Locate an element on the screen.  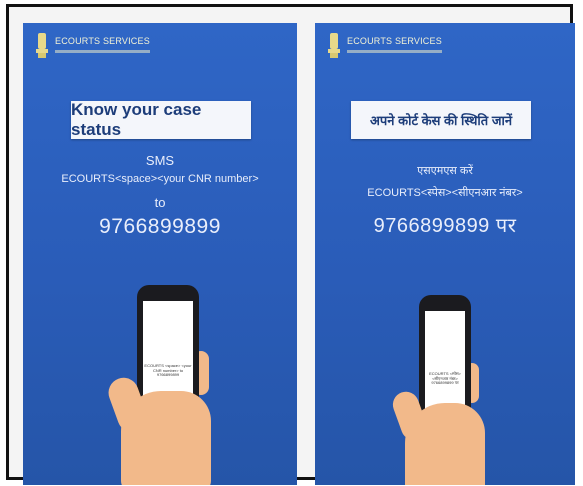
sms-label: SMS is located at coordinates (160, 160).